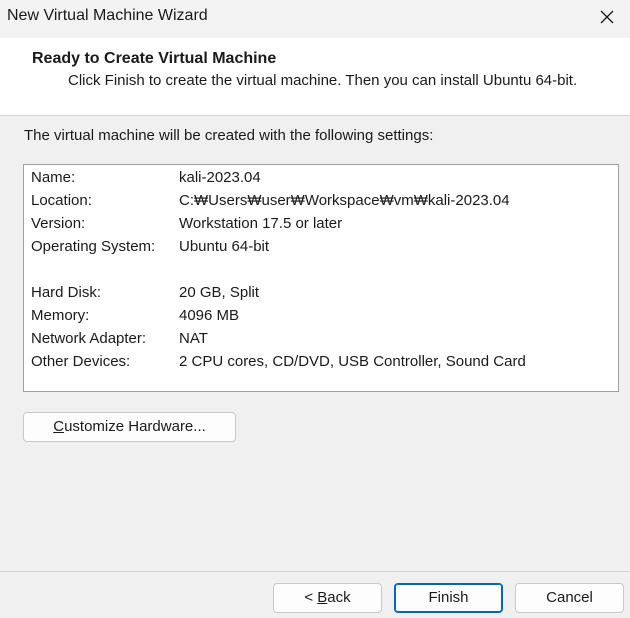 The height and width of the screenshot is (618, 630). I want to click on button-label: Cancel, so click(569, 597).